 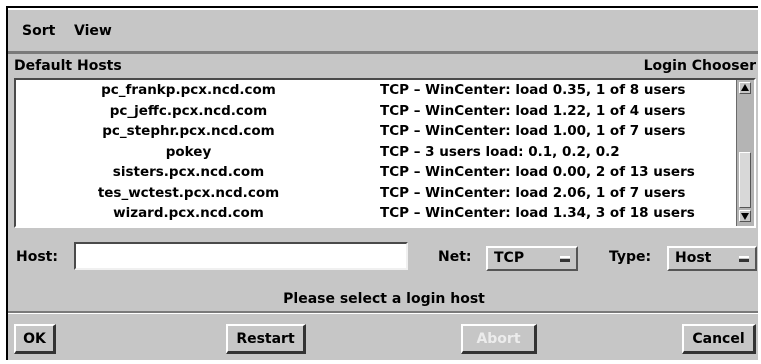 What do you see at coordinates (188, 172) in the screenshot?
I see `host-name: sisters.pcx.ncd.com` at bounding box center [188, 172].